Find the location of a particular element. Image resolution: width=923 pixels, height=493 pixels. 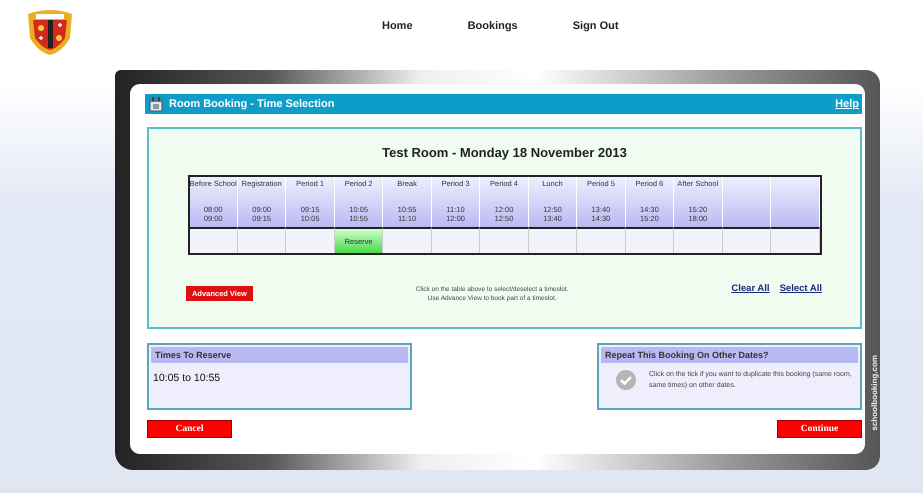

room-title: Test Room - Monday 18 November 2013 is located at coordinates (504, 152).